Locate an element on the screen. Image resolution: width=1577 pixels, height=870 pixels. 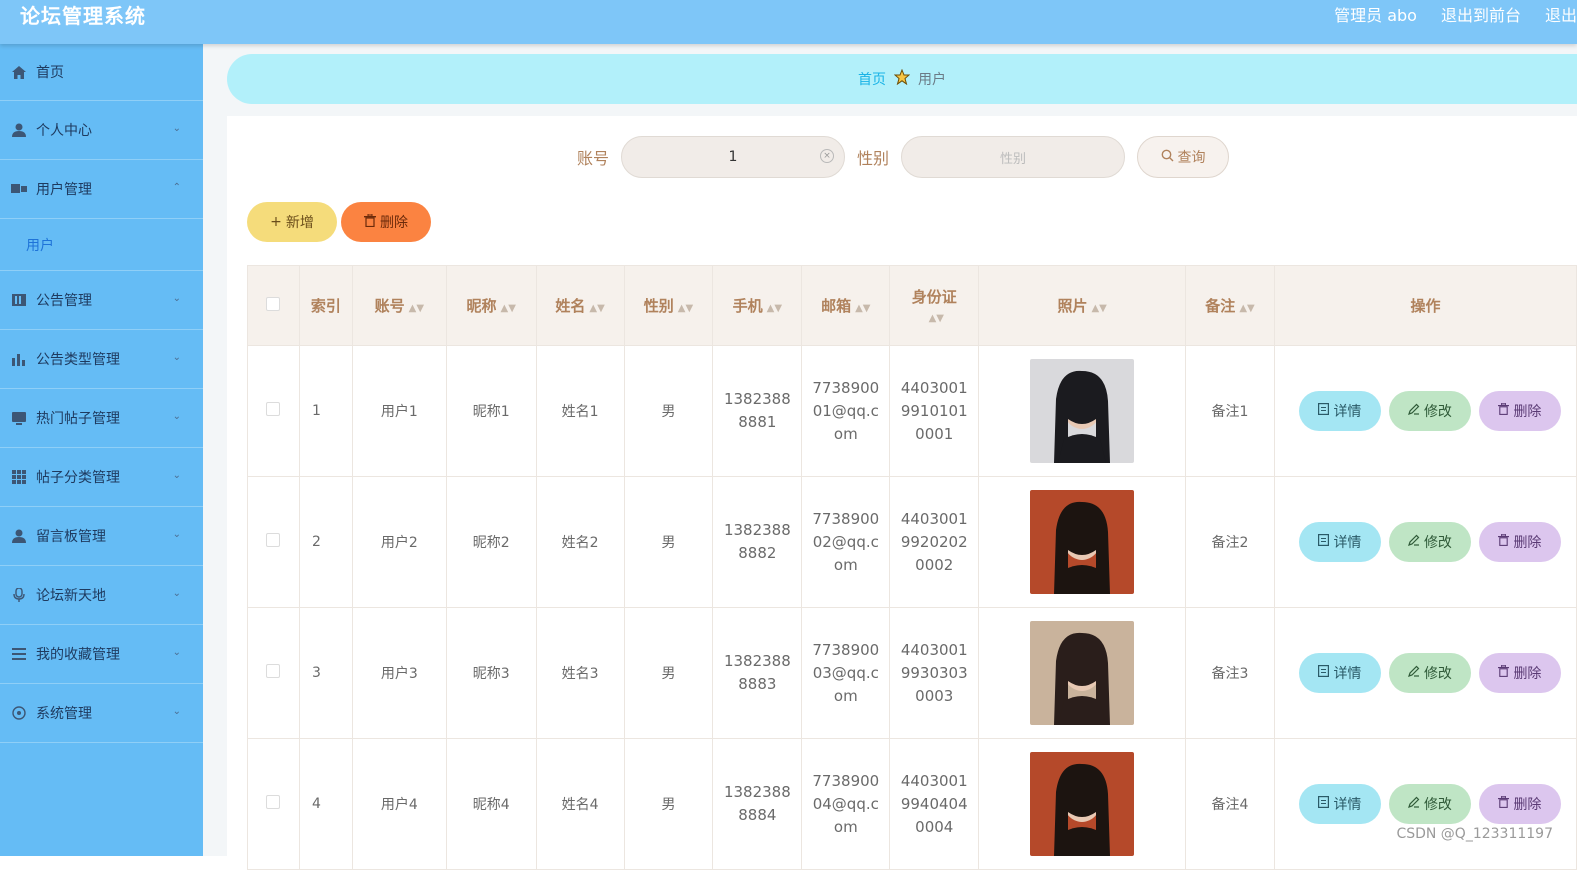
cell-note: 备注4 is located at coordinates (1230, 804).